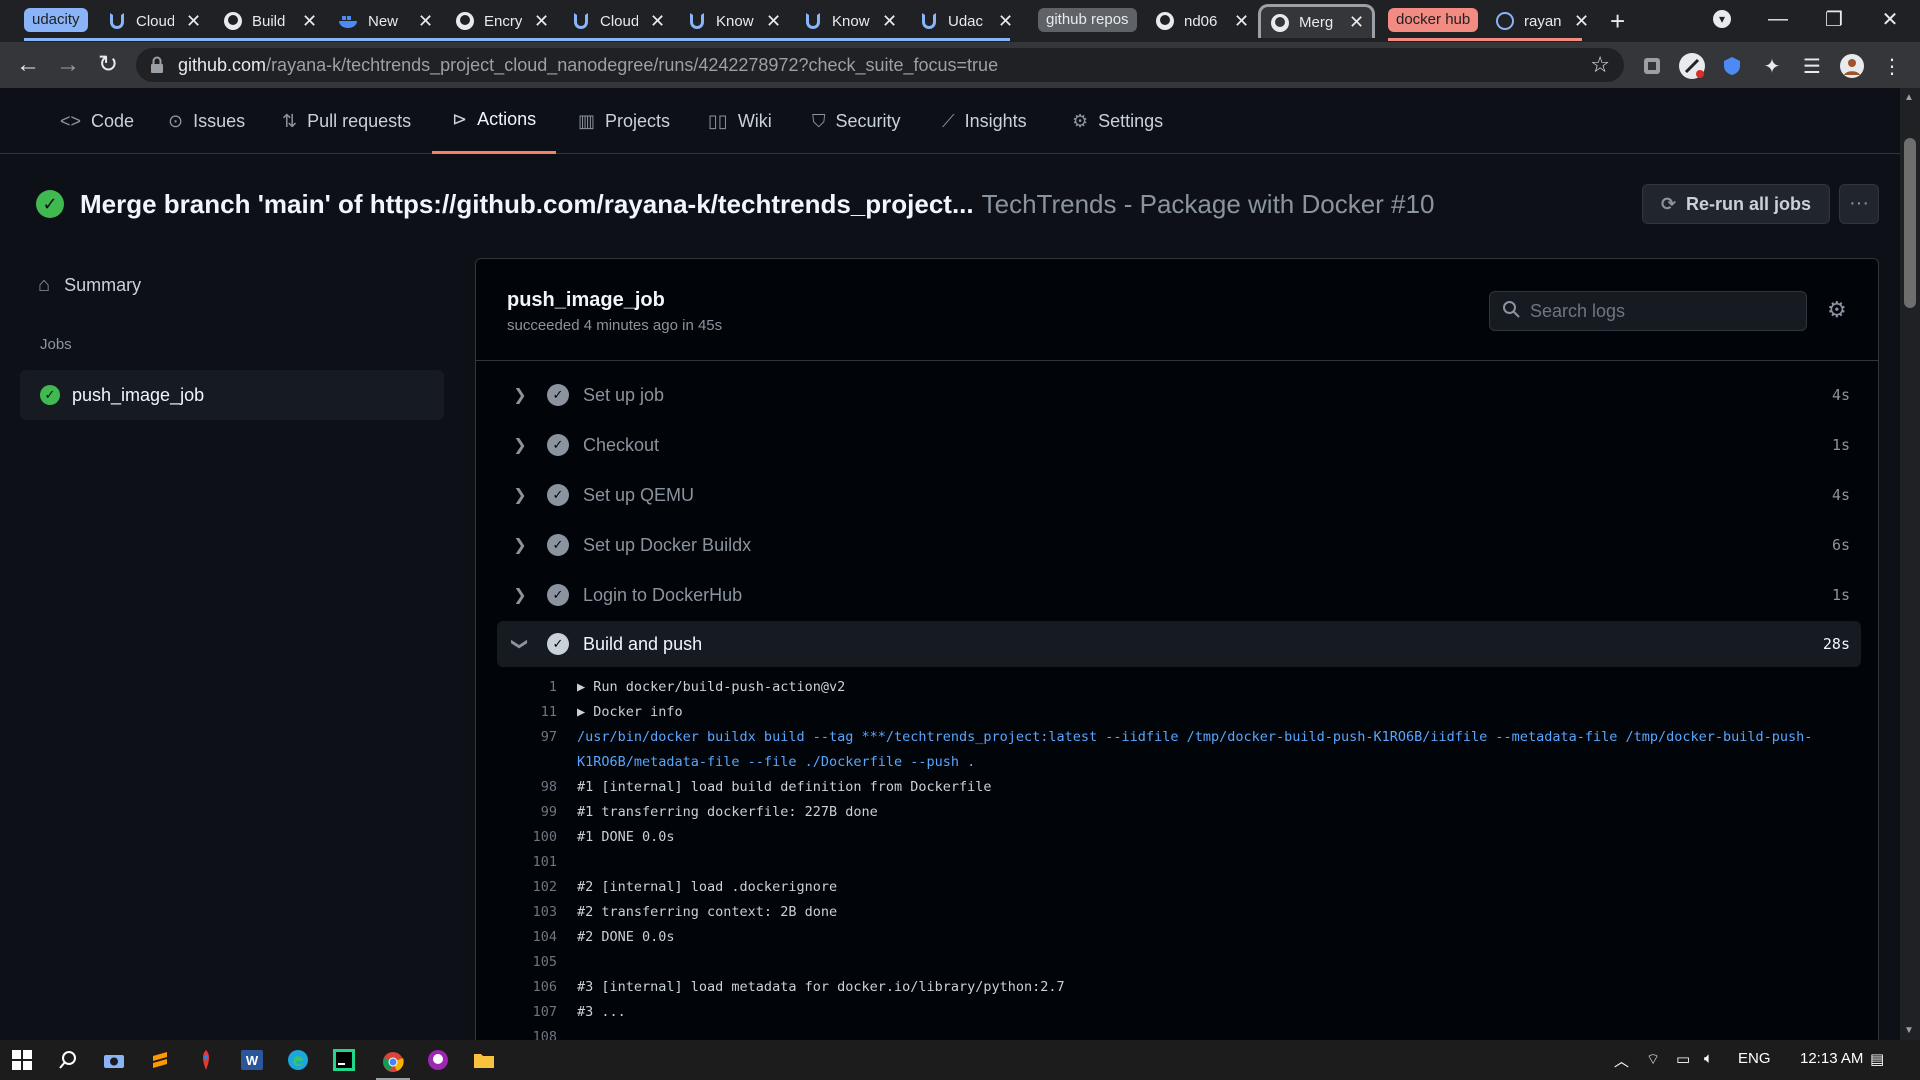  What do you see at coordinates (527, 1012) in the screenshot?
I see `log-line-number: 107` at bounding box center [527, 1012].